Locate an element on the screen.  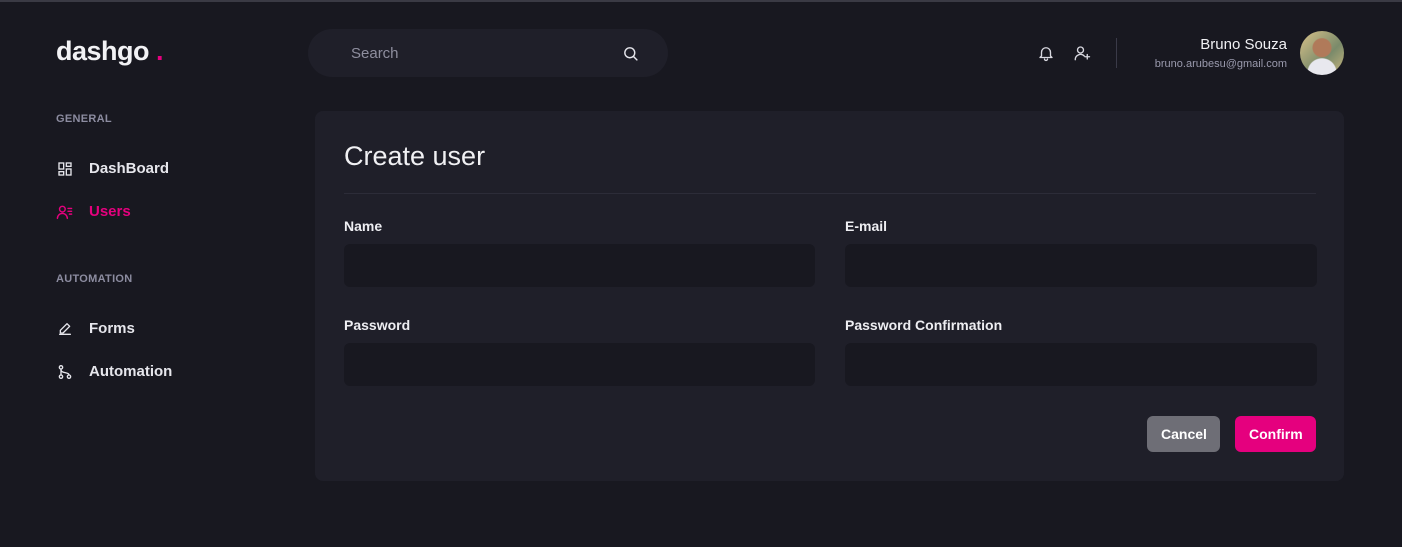
users-icon is located at coordinates (64, 211).